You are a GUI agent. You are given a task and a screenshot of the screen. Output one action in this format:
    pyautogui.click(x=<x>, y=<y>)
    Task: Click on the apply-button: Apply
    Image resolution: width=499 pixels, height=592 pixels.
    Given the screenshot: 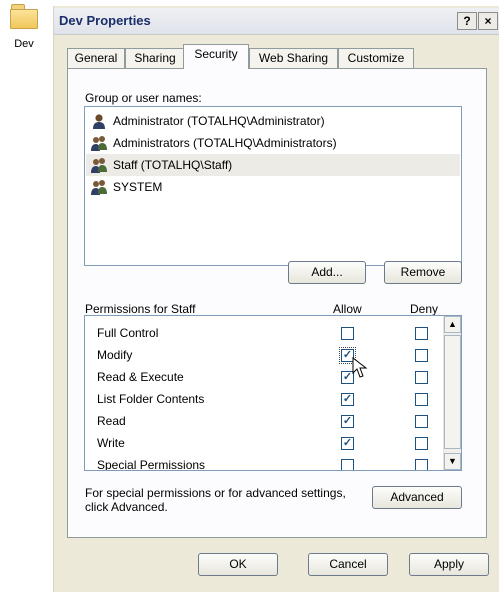 What is the action you would take?
    pyautogui.click(x=449, y=564)
    